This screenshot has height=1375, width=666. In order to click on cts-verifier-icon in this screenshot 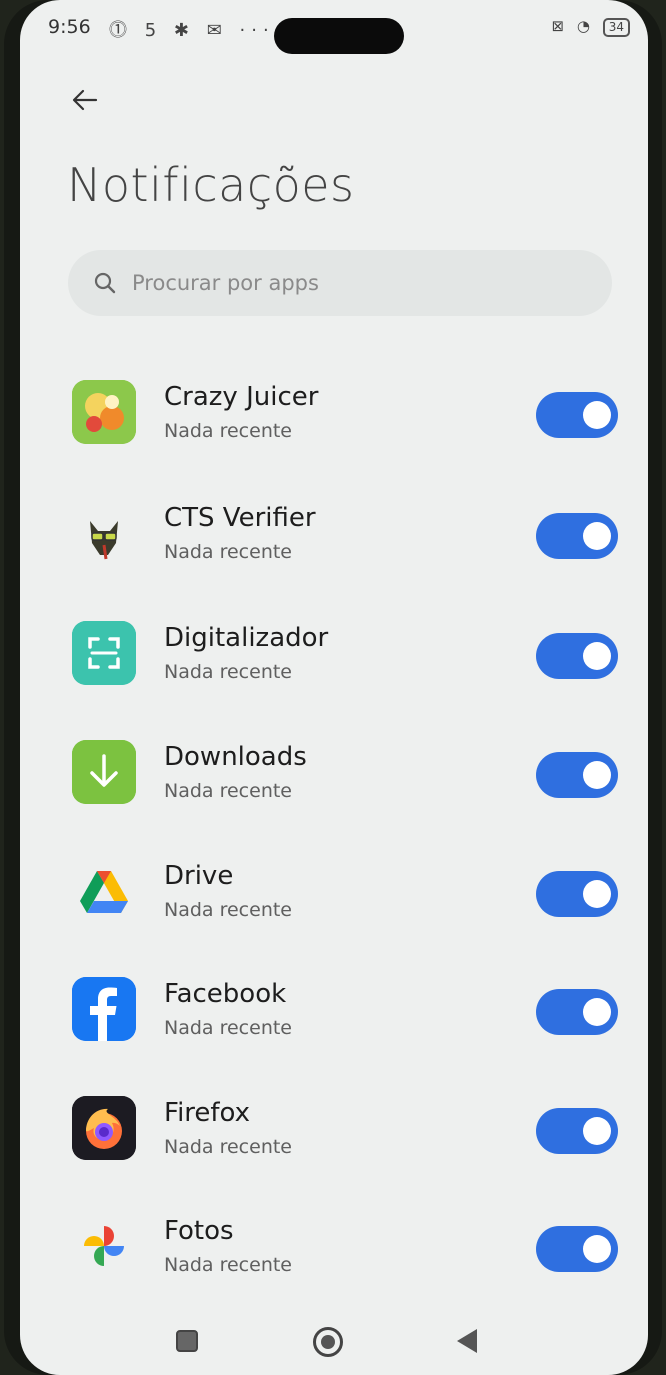, I will do `click(104, 533)`.